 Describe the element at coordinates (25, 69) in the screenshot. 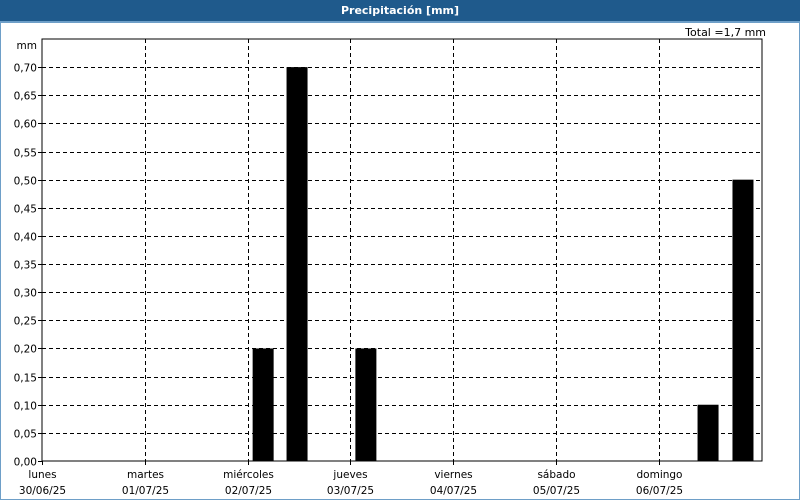

I see `y-tick-label: 0,70` at that location.